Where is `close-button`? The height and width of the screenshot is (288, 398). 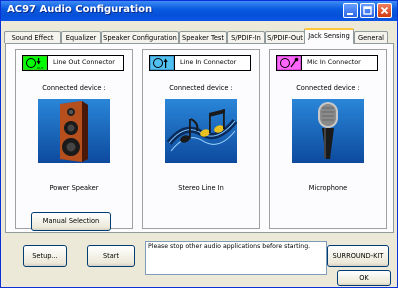
close-button is located at coordinates (384, 10).